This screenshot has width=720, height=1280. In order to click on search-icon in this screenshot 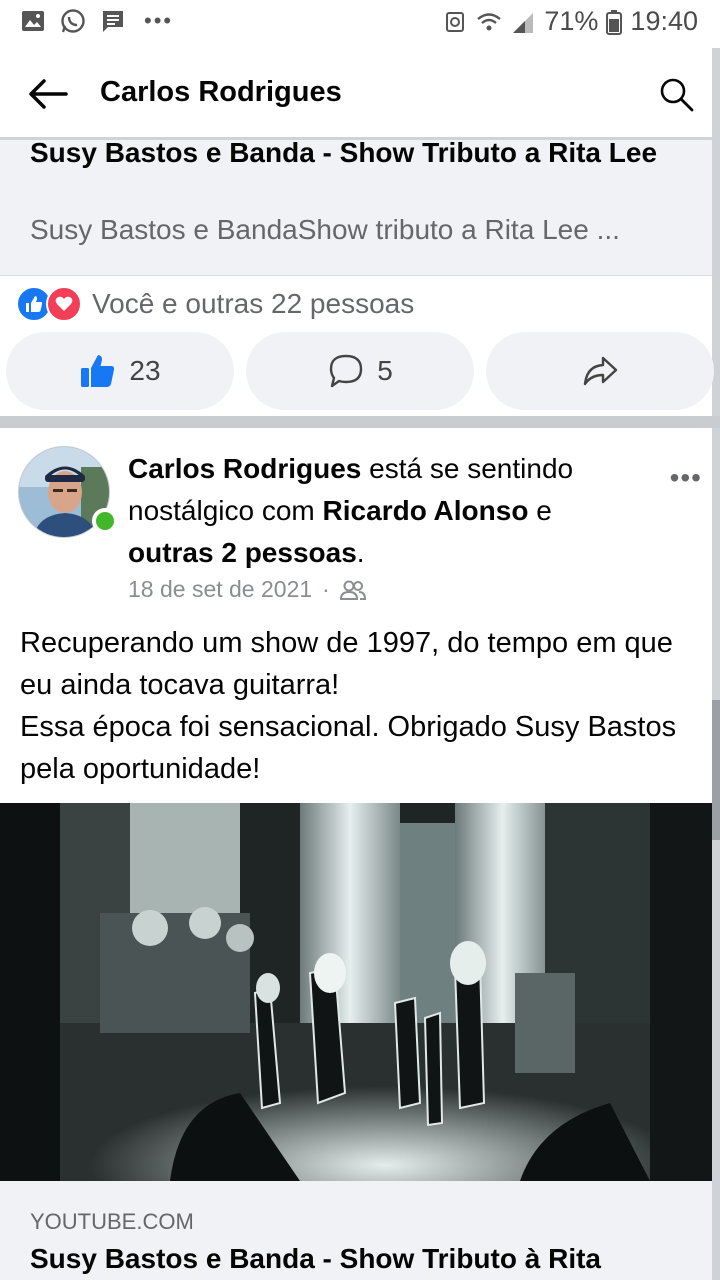, I will do `click(676, 94)`.